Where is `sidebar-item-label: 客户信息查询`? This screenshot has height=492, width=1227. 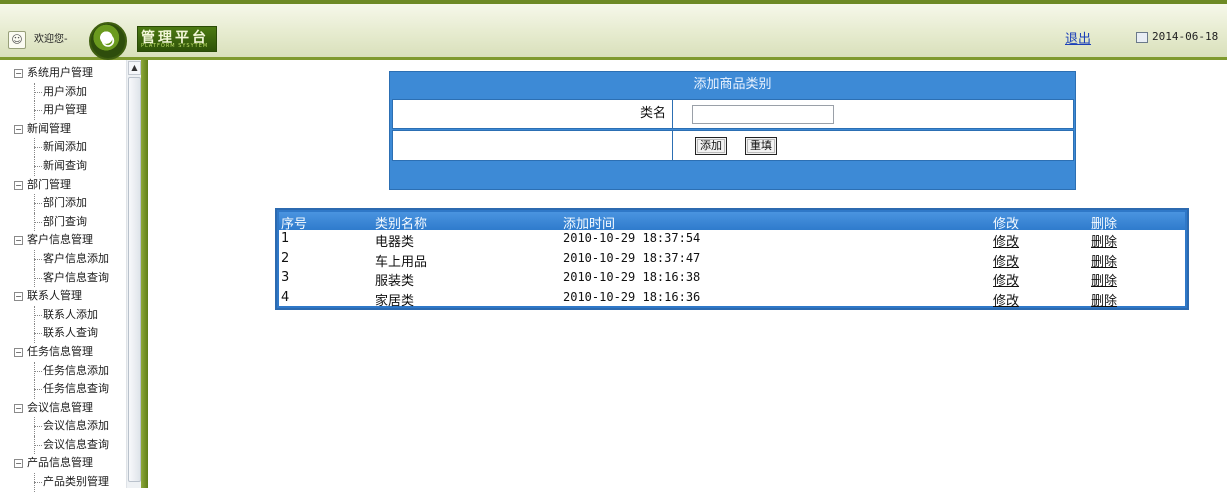 sidebar-item-label: 客户信息查询 is located at coordinates (76, 277).